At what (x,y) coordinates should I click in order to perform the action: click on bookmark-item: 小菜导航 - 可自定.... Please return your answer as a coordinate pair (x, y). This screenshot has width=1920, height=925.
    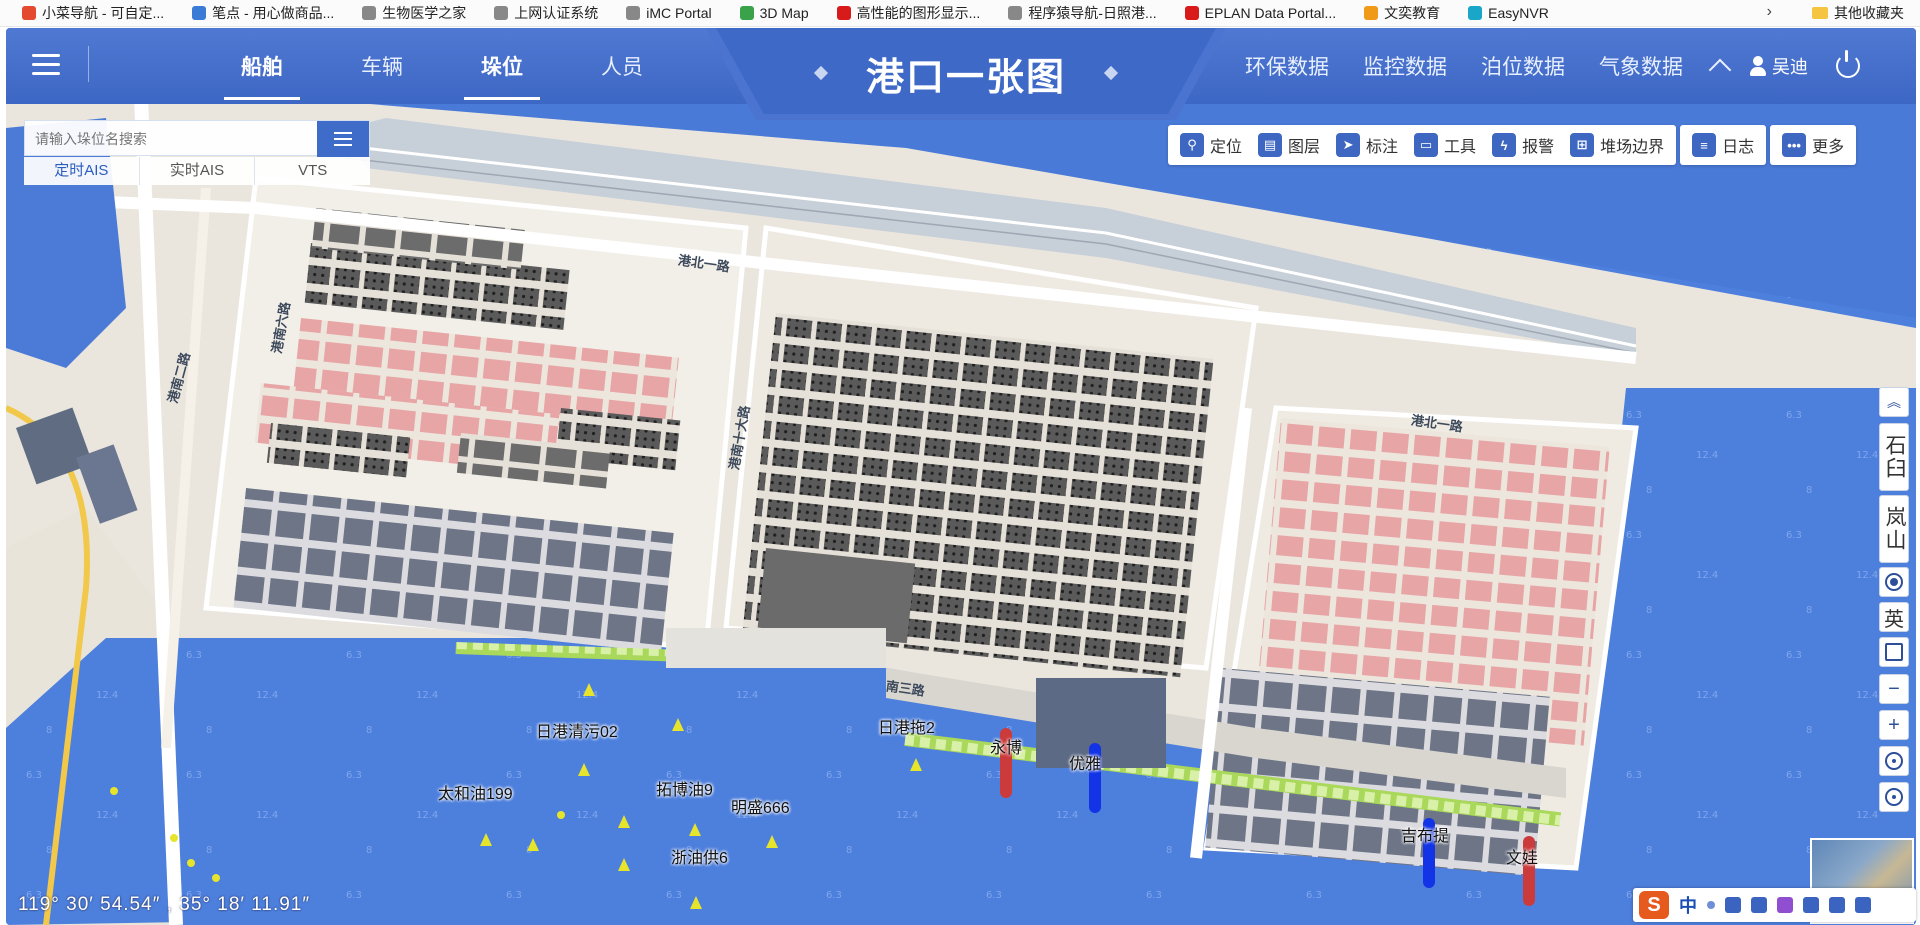
    Looking at the image, I should click on (93, 13).